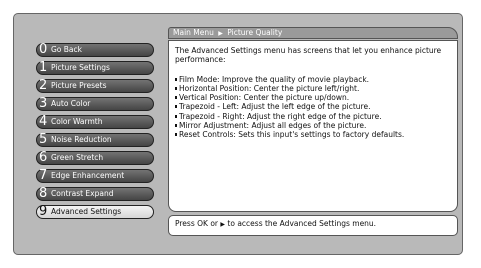 The image size is (481, 268). I want to click on menu-item-advanced-settings: 9 Advanced Settings, so click(95, 211).